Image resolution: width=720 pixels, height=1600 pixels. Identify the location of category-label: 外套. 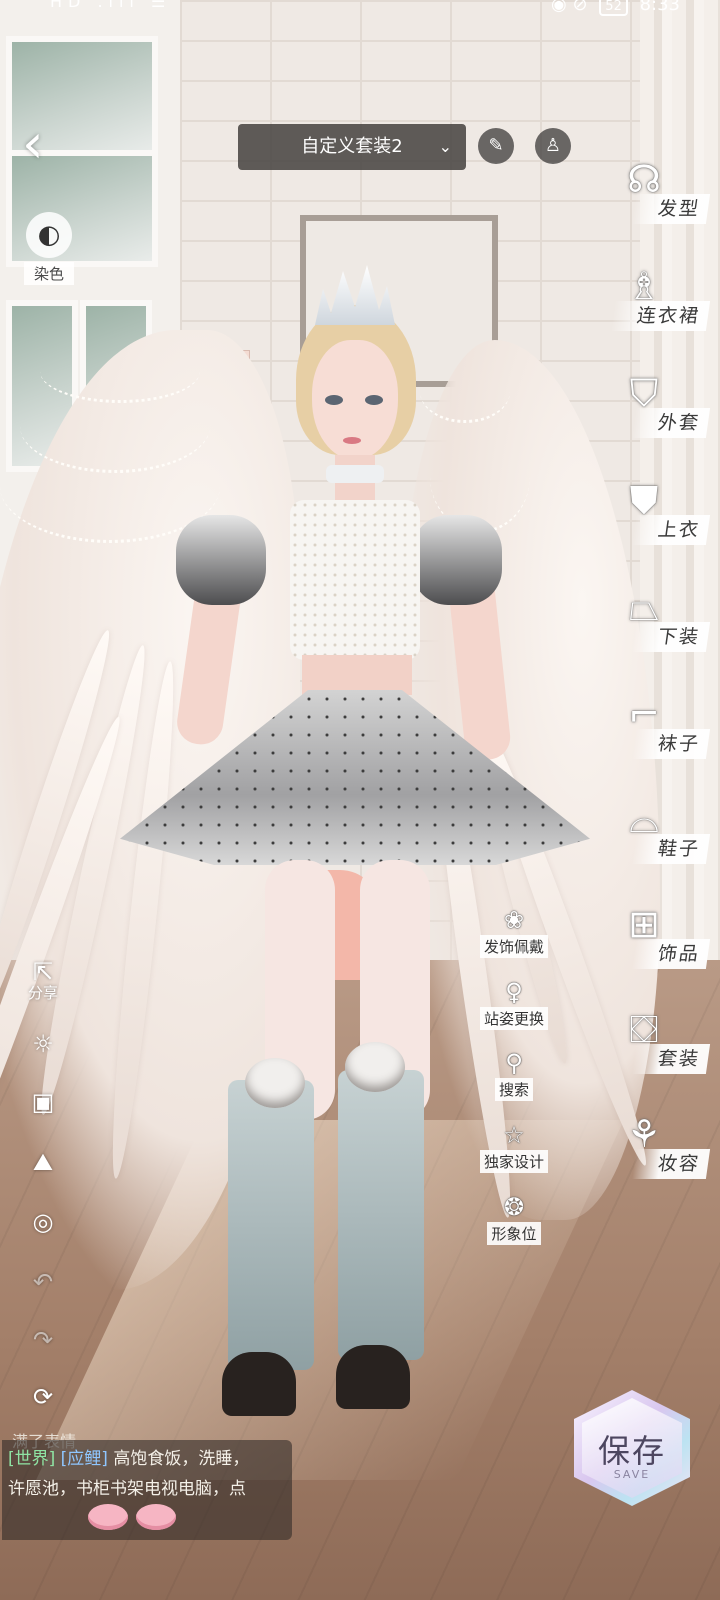
(671, 423).